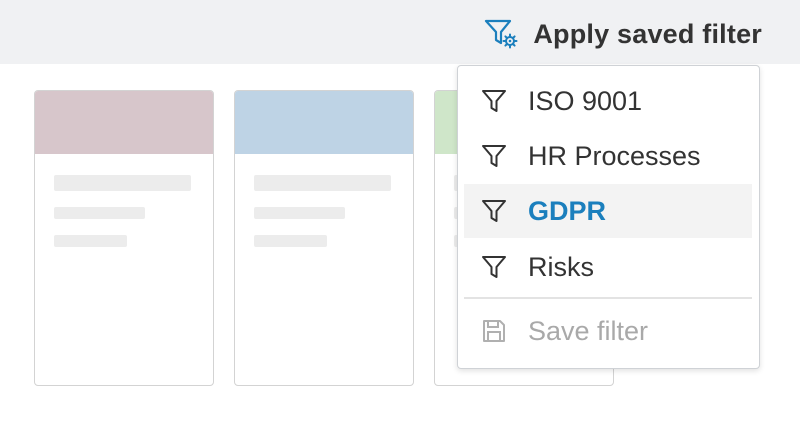 Image resolution: width=800 pixels, height=440 pixels. What do you see at coordinates (494, 331) in the screenshot?
I see `save-disk-icon` at bounding box center [494, 331].